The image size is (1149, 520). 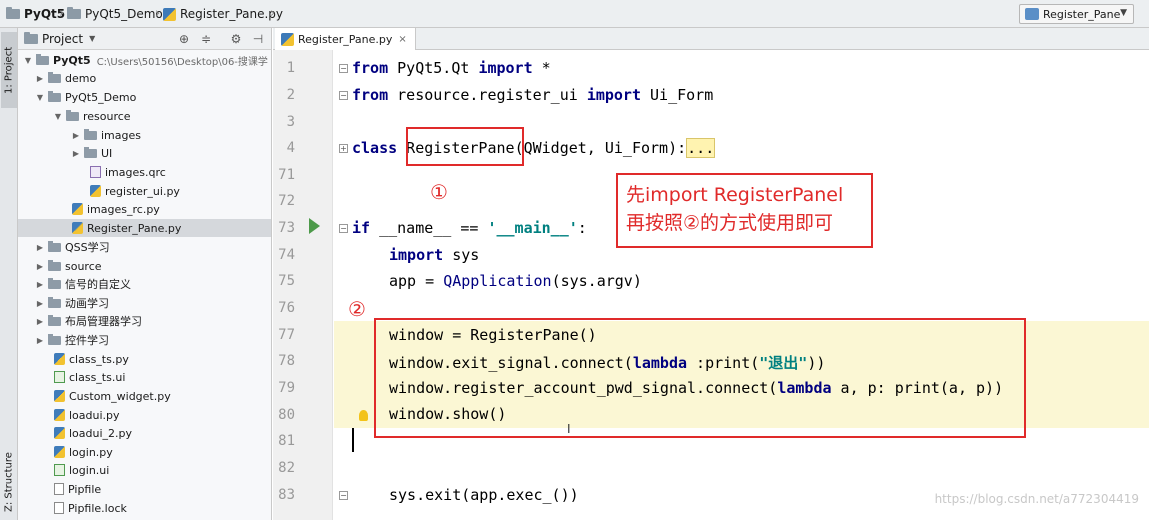 I want to click on tree-item-ui-folder: ▶ UI, so click(x=144, y=153).